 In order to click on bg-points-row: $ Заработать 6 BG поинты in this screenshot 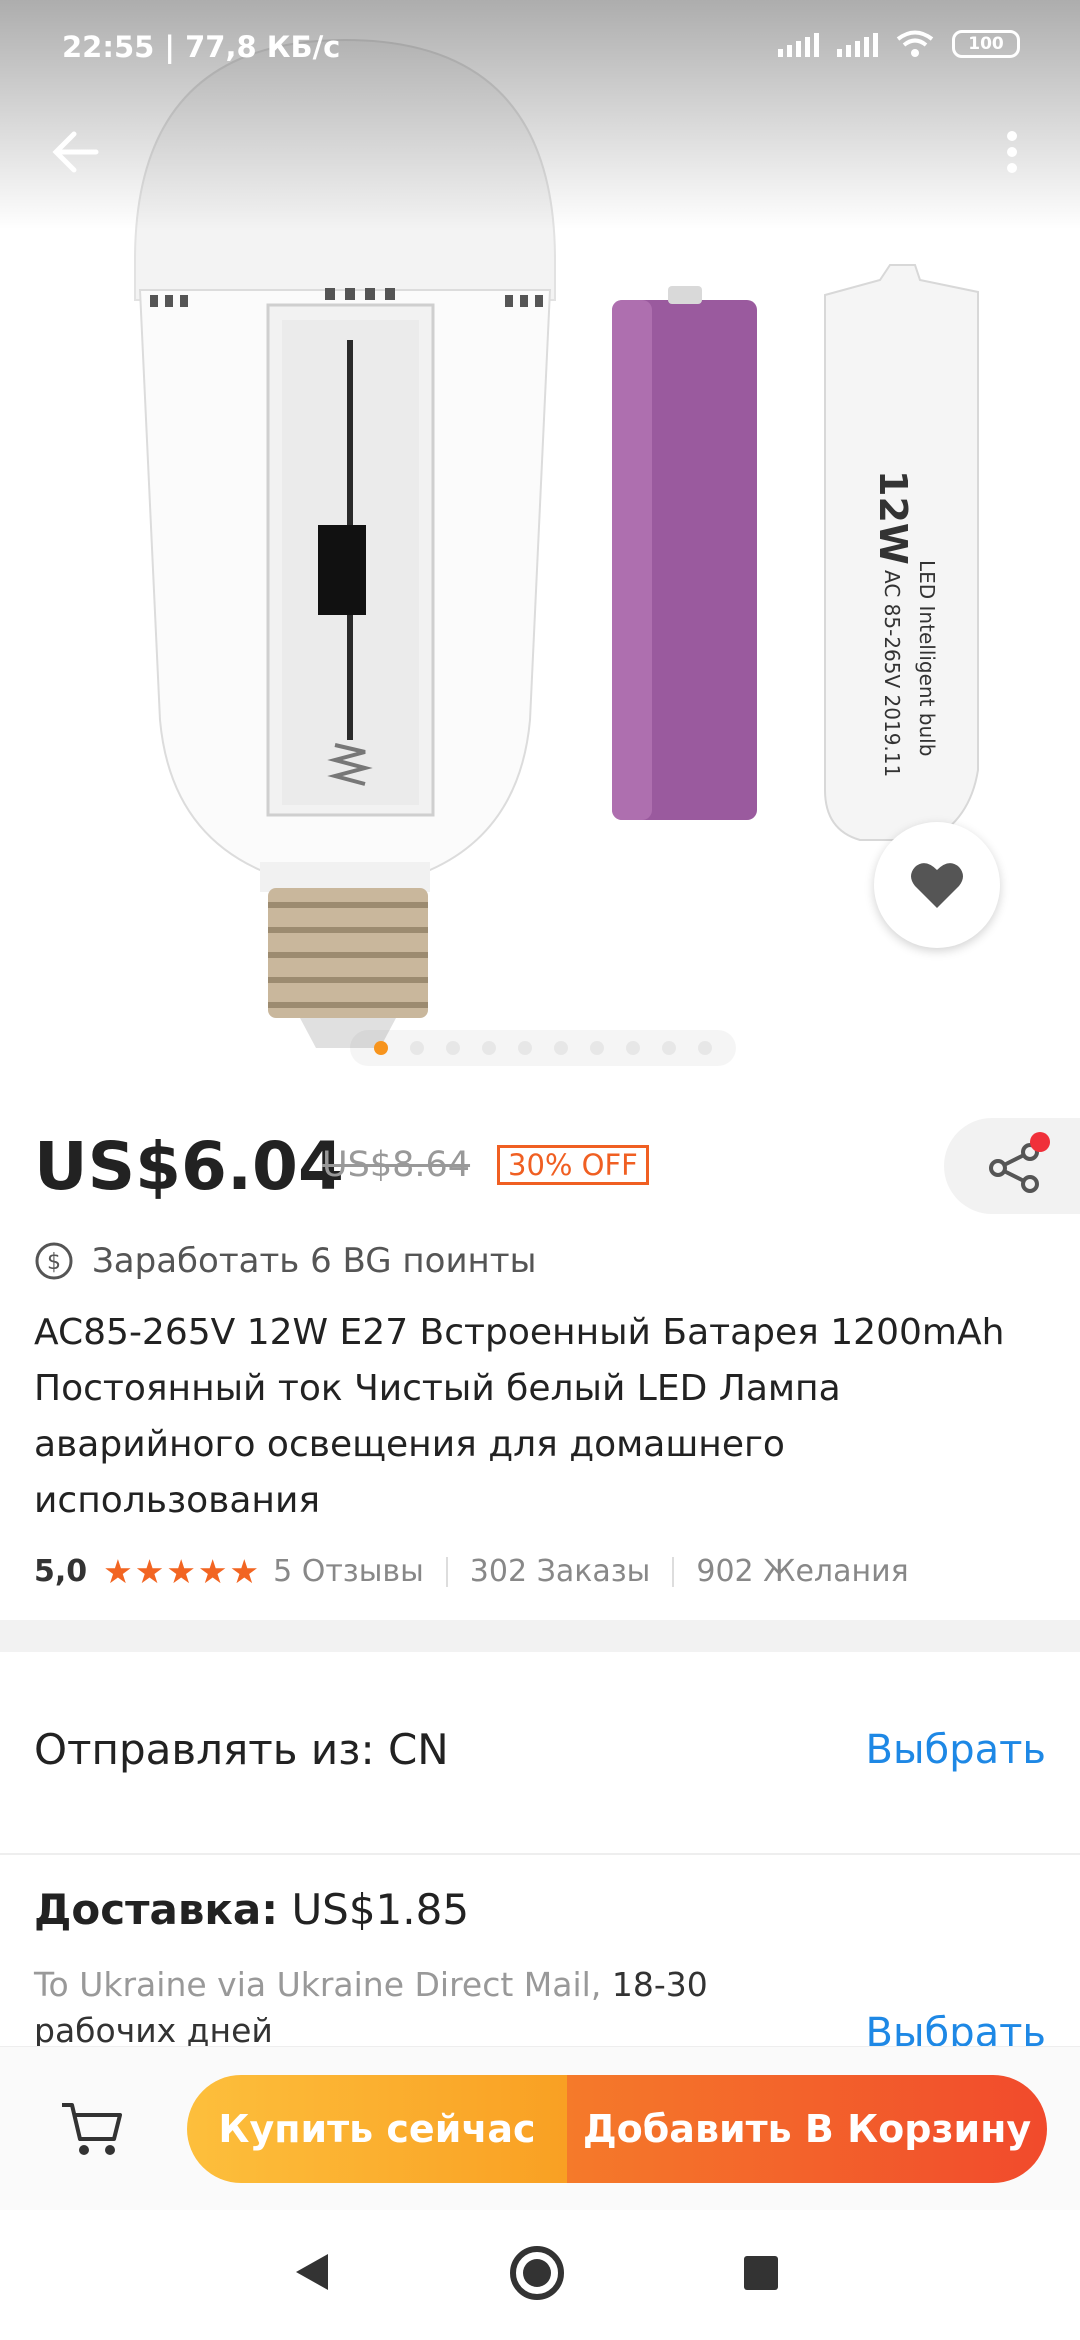, I will do `click(285, 1261)`.